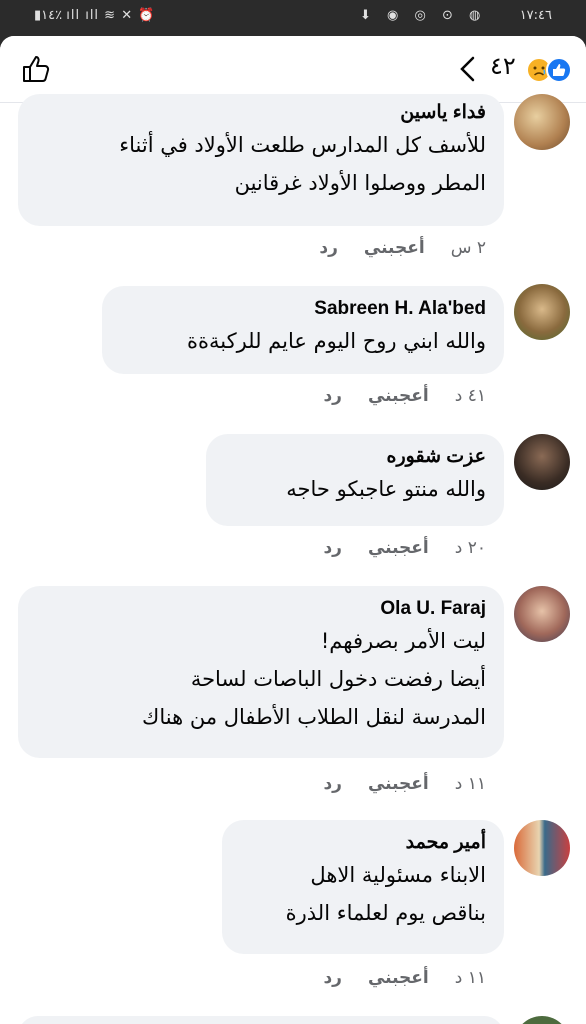 Image resolution: width=586 pixels, height=1024 pixels. Describe the element at coordinates (293, 69) in the screenshot. I see `reactions-header: ٤٢` at that location.